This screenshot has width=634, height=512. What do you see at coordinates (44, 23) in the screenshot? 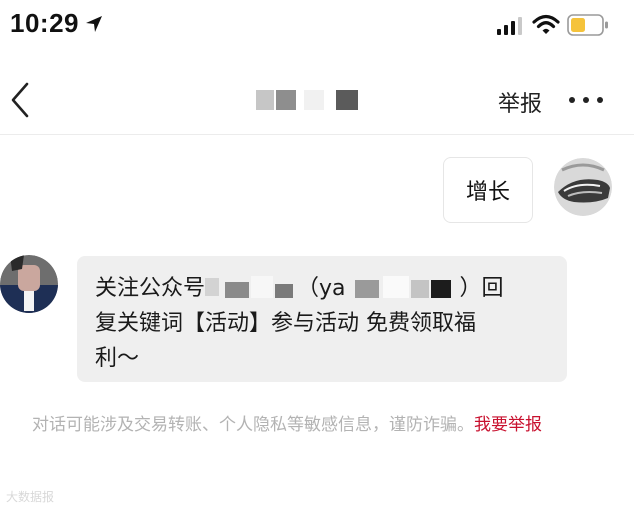
I see `status-time: 10:29` at bounding box center [44, 23].